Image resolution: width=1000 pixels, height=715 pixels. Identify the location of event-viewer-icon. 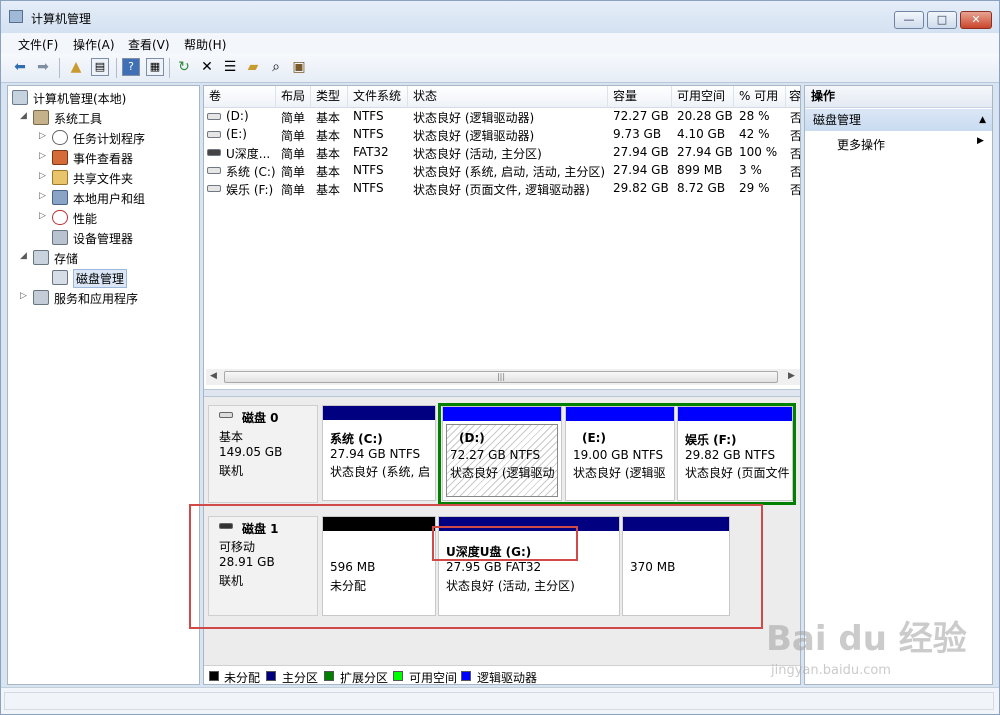
(60, 157).